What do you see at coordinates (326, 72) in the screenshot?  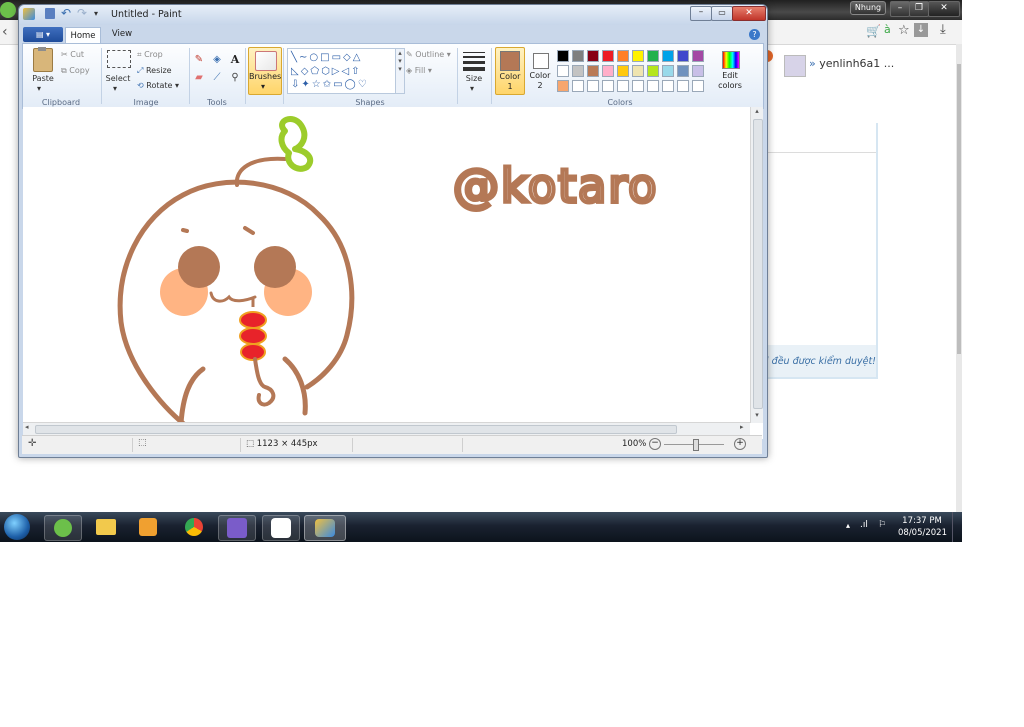 I see `shape-icons-row-2: ◺◇⬠⬡▷◁⇧` at bounding box center [326, 72].